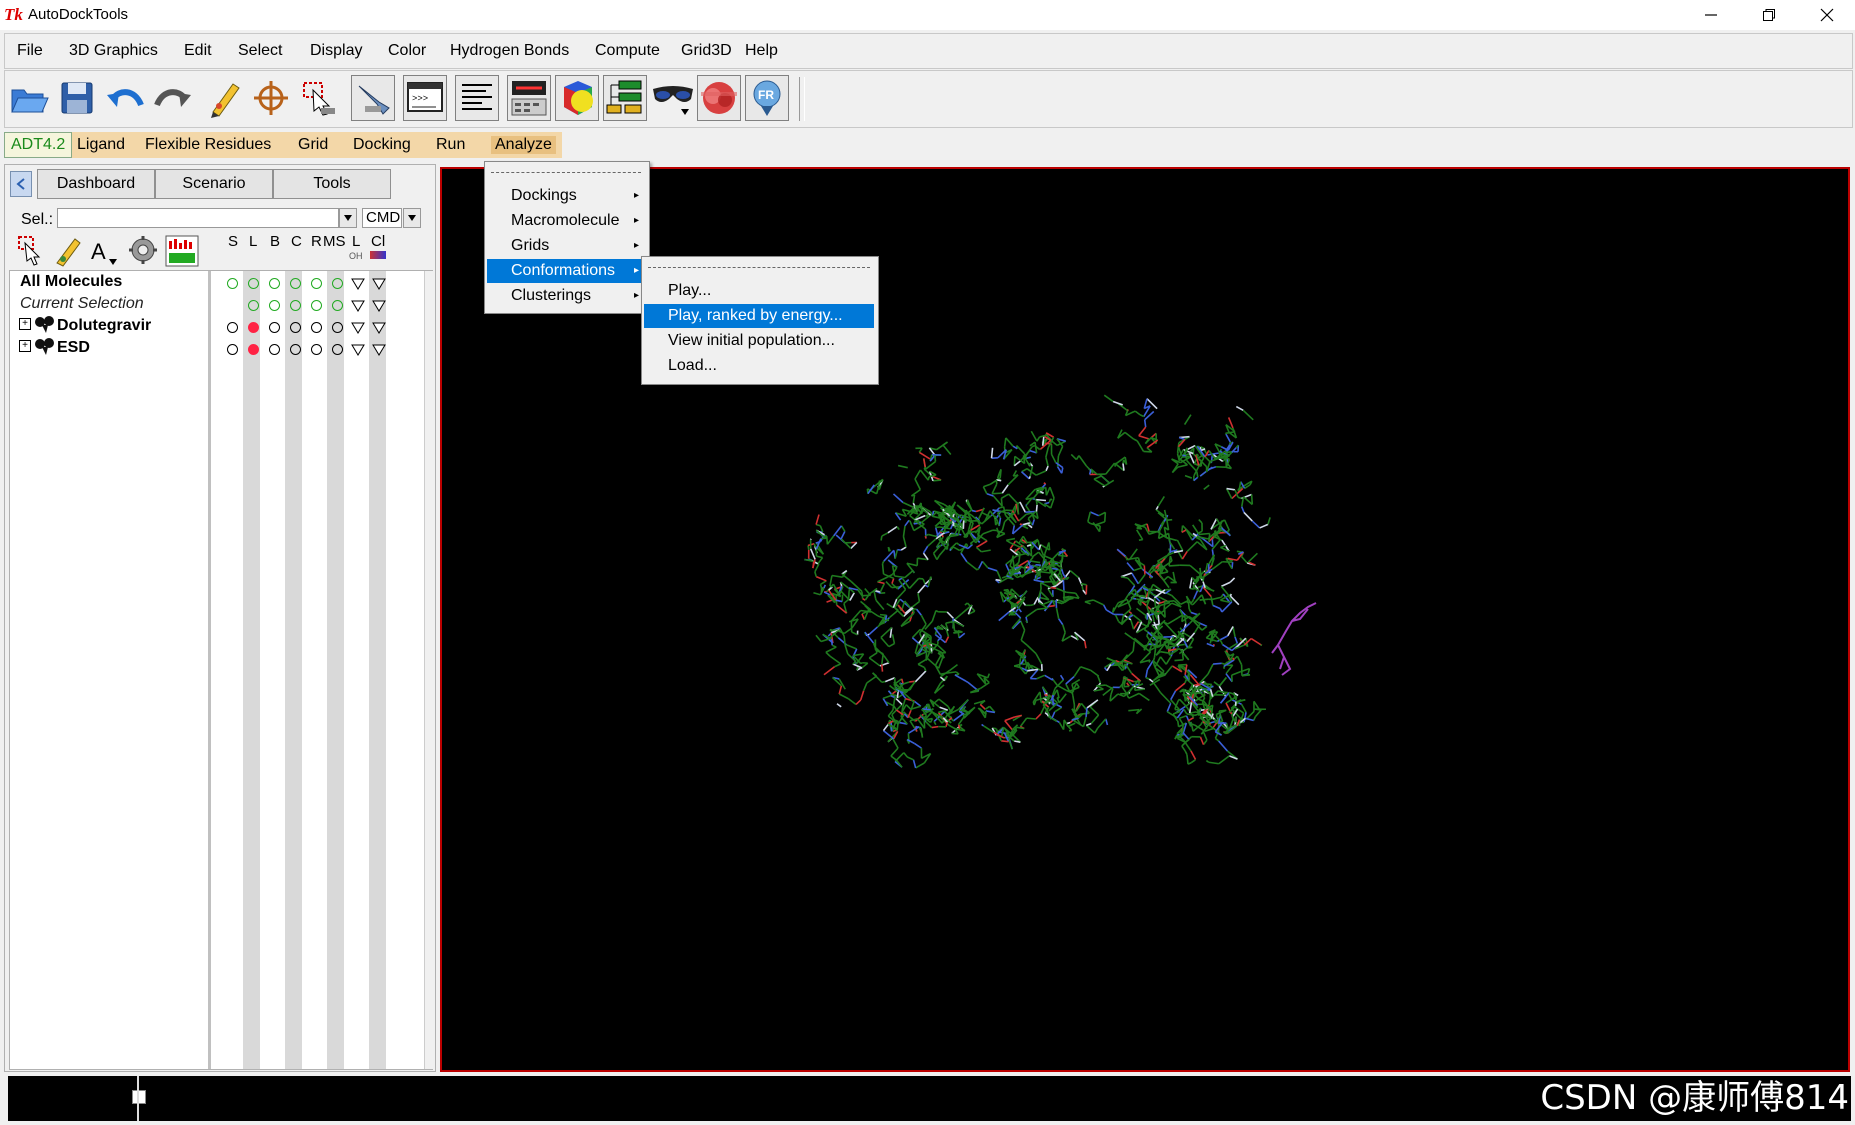  What do you see at coordinates (143, 251) in the screenshot?
I see `settings-gear-icon` at bounding box center [143, 251].